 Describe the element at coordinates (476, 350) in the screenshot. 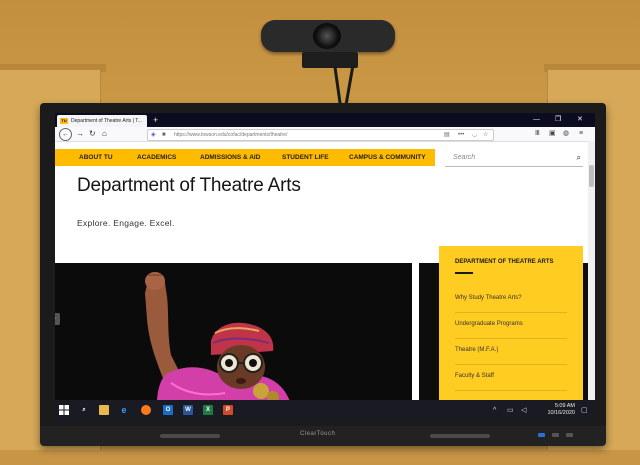

I see `sidebar-item-mfa: Theatre (M.F.A.)` at that location.